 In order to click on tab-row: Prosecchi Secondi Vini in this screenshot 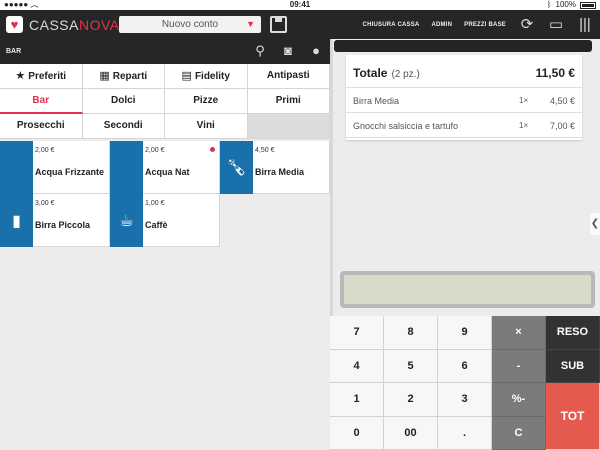, I will do `click(165, 126)`.